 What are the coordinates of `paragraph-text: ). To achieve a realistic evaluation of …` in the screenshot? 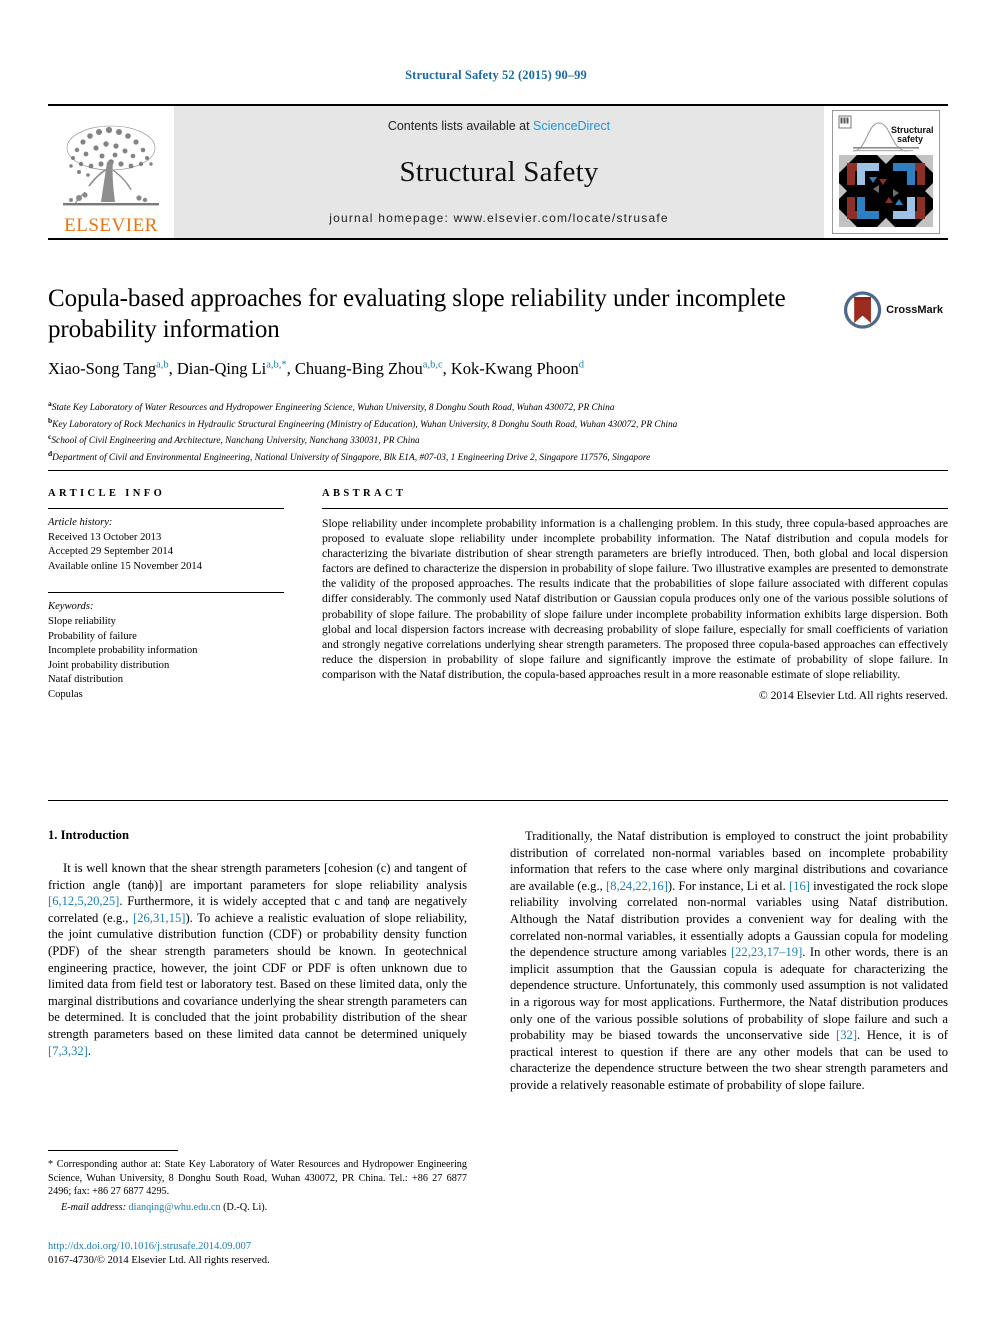 It's located at (257, 975).